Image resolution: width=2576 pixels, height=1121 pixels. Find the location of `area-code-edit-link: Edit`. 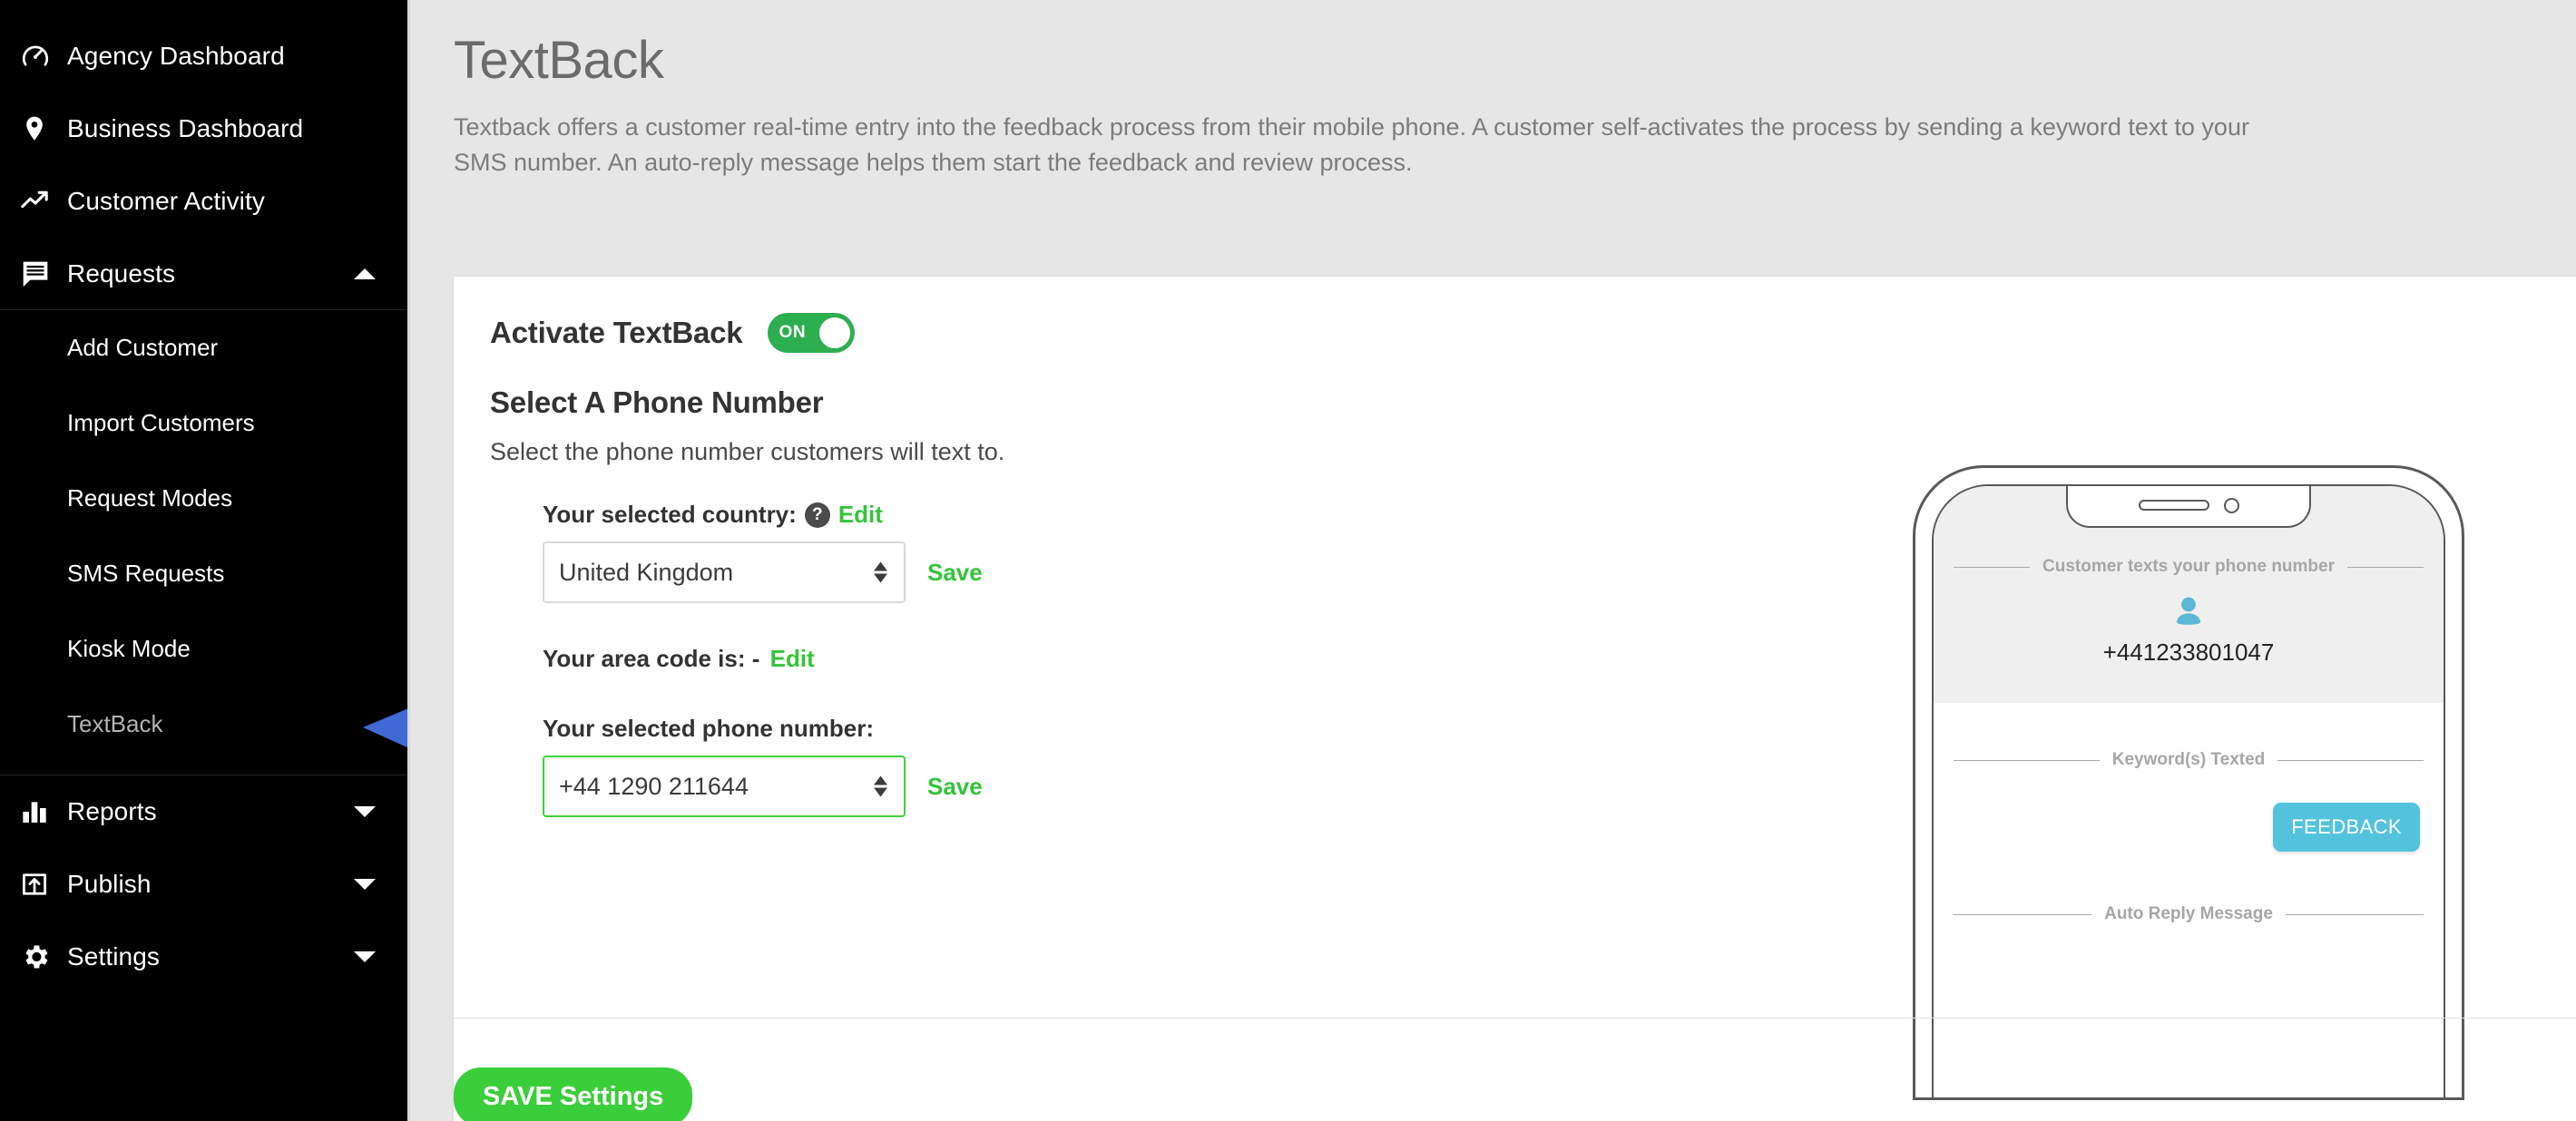

area-code-edit-link: Edit is located at coordinates (792, 658).